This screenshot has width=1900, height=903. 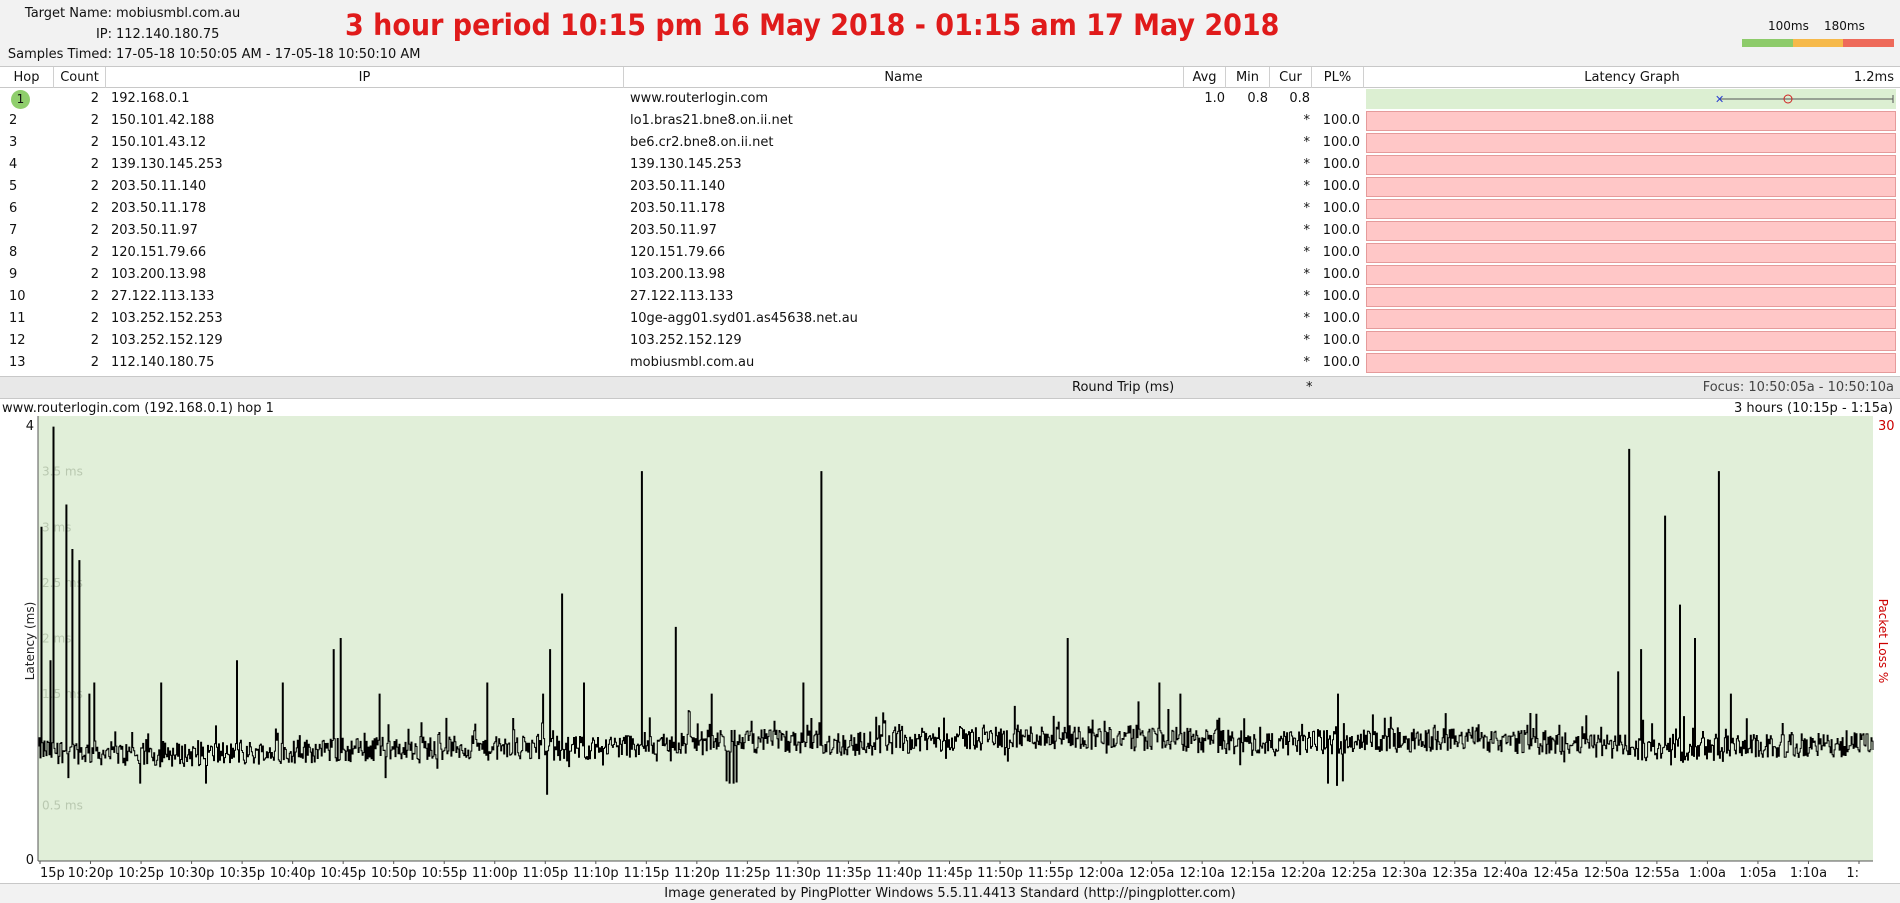 What do you see at coordinates (24, 275) in the screenshot?
I see `hop-cell: 9` at bounding box center [24, 275].